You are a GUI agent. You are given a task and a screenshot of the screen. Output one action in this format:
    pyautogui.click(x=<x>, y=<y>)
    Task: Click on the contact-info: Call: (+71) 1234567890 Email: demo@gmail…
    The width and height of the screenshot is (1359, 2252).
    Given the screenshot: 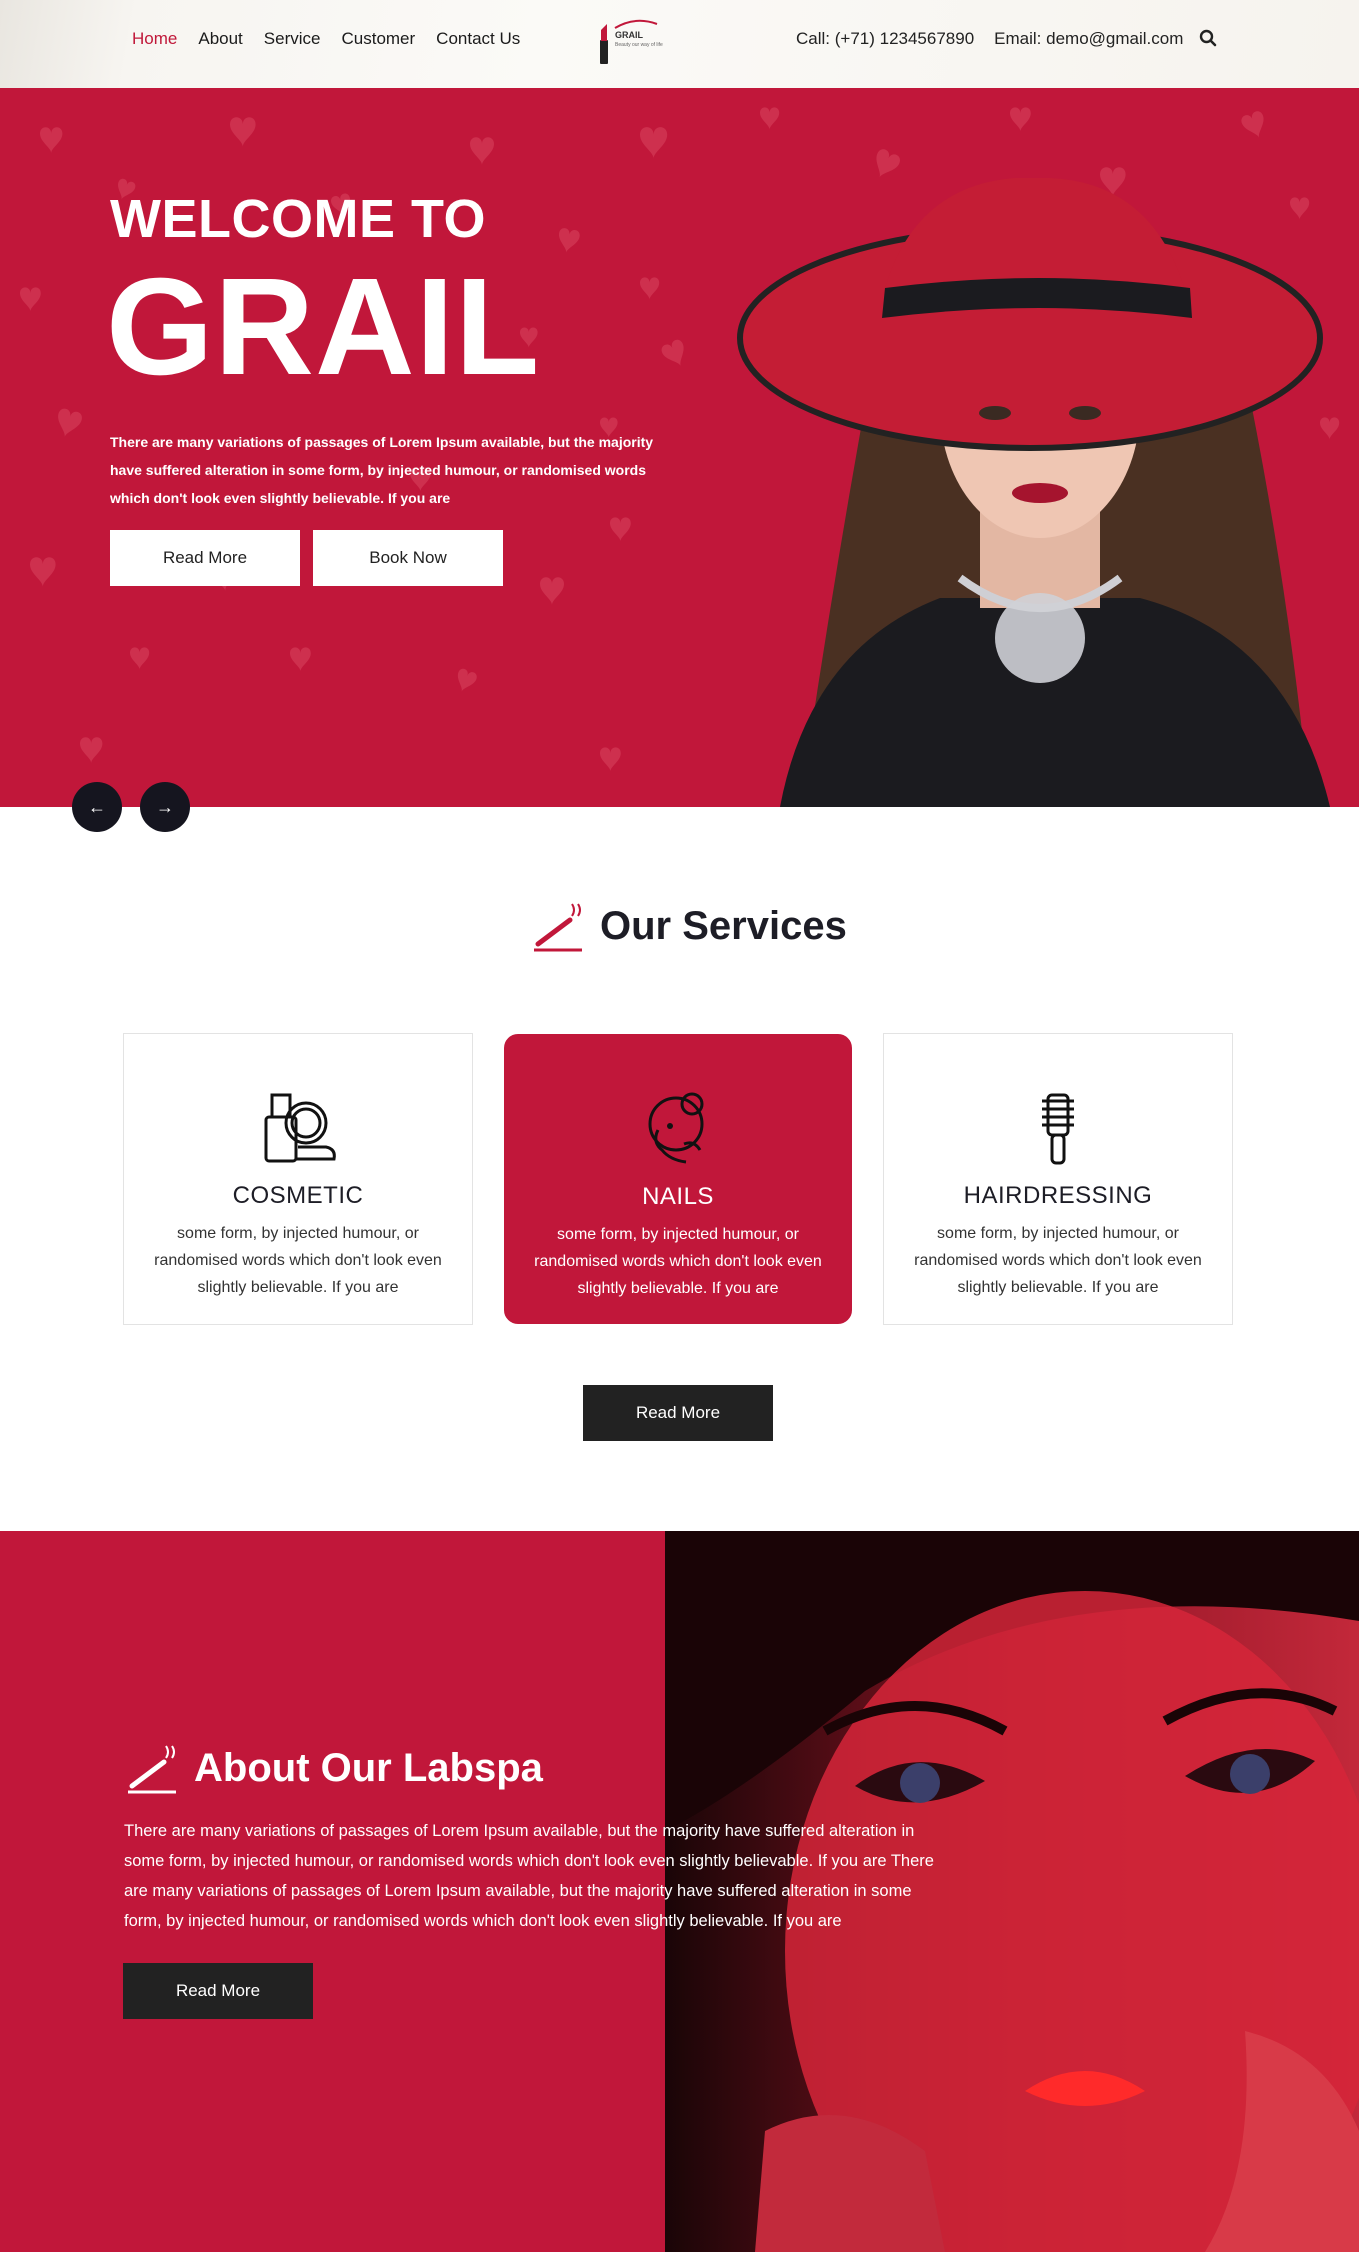 What is the action you would take?
    pyautogui.click(x=989, y=39)
    